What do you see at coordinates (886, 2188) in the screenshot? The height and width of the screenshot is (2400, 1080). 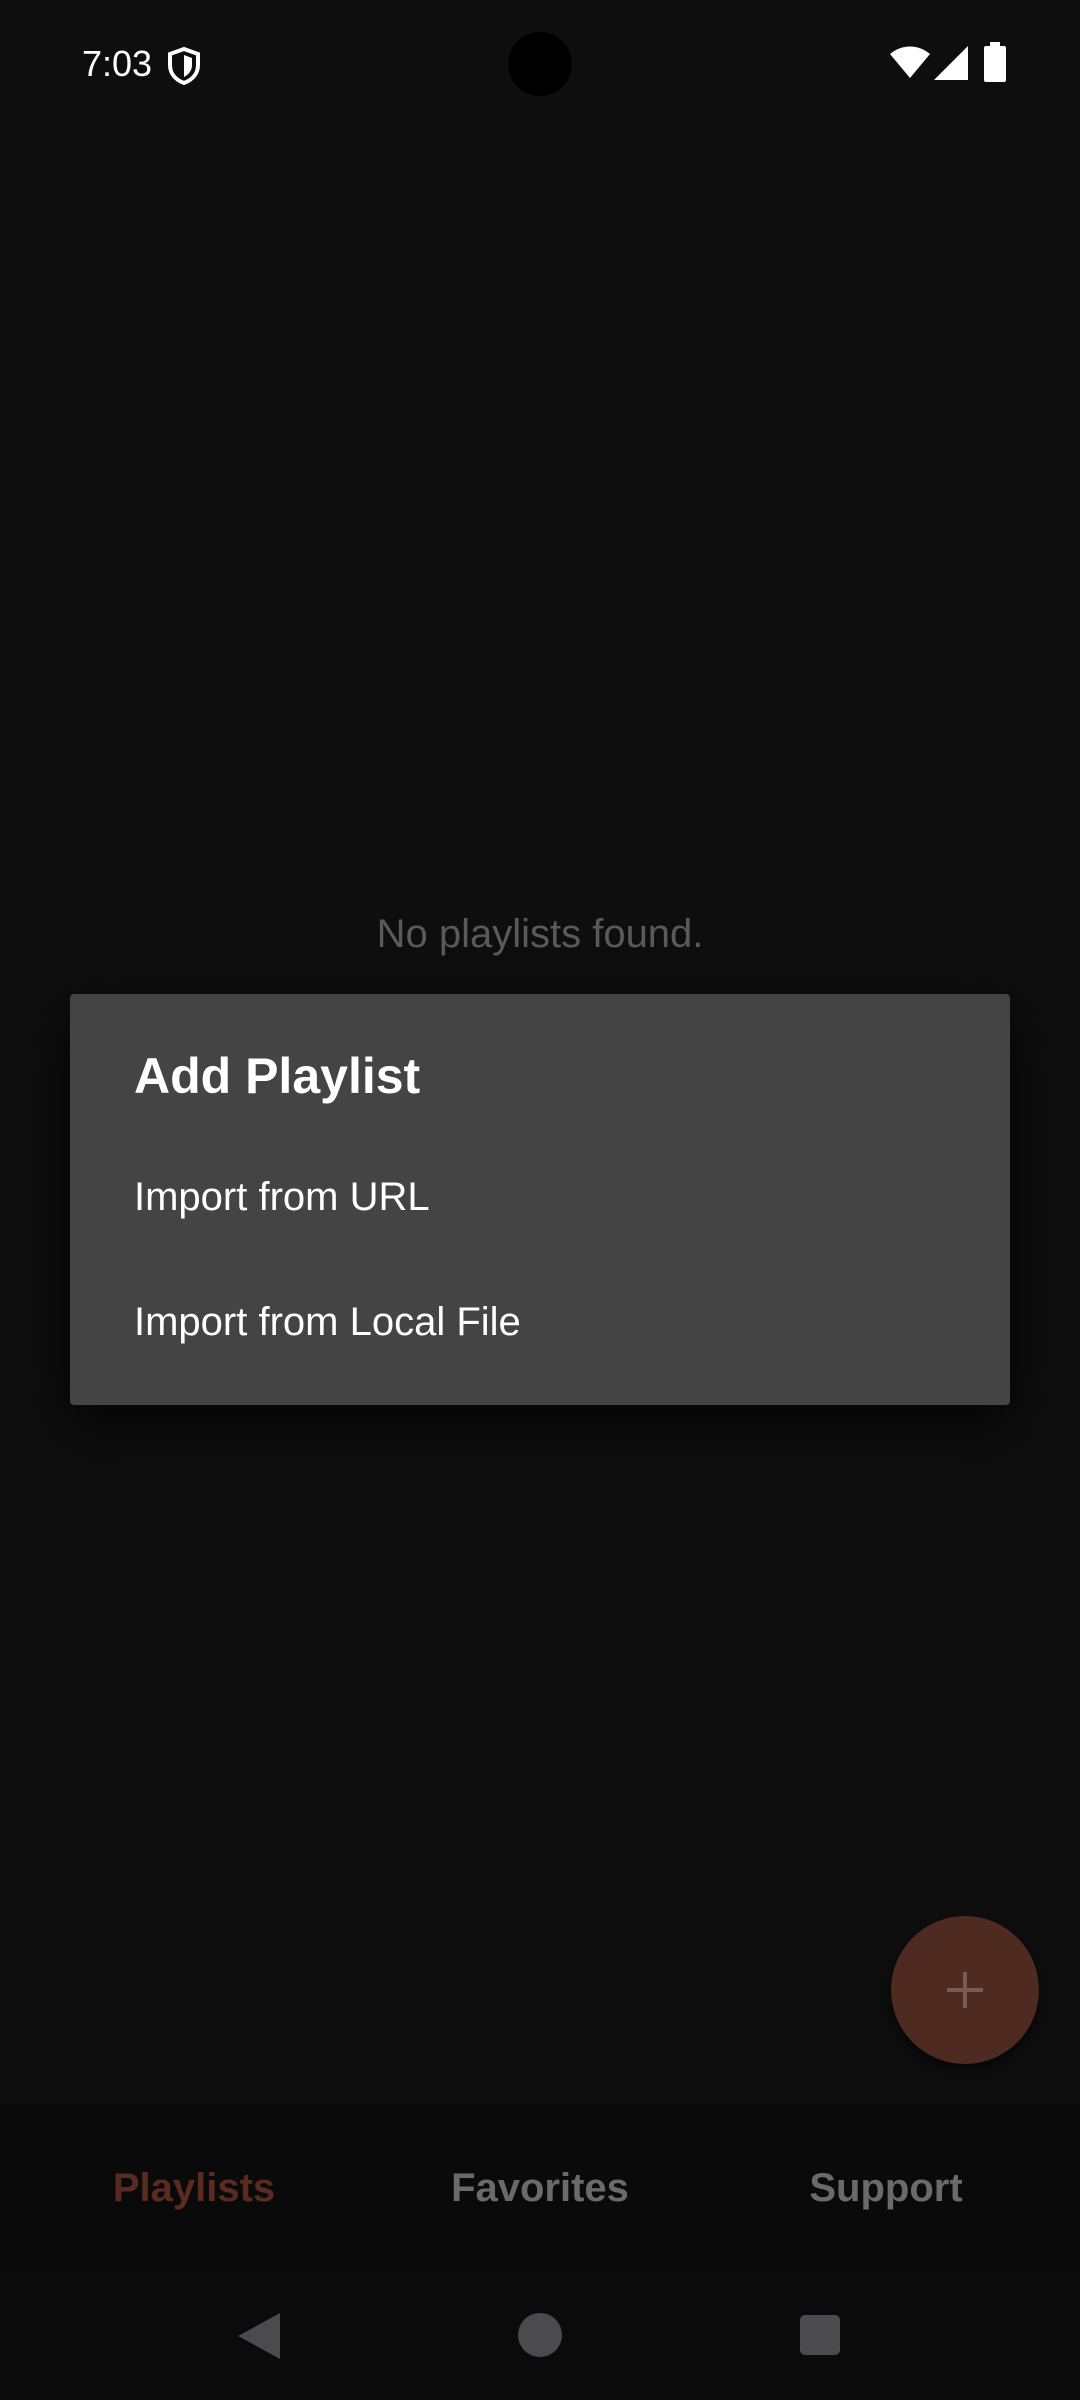 I see `nav-item-support: Support` at bounding box center [886, 2188].